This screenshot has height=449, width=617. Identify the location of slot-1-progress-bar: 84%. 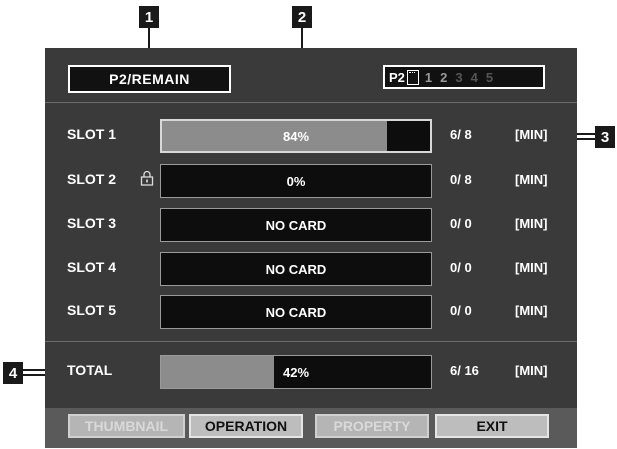
(296, 136).